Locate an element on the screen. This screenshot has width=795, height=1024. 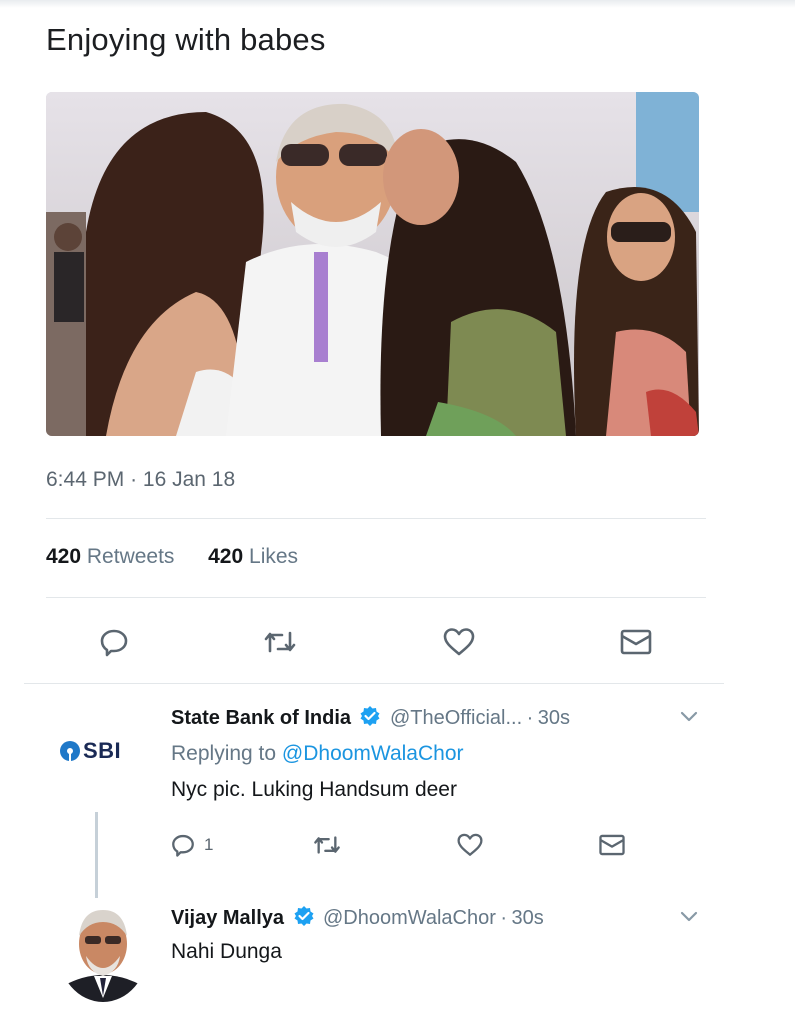
retweets-label: Retweets is located at coordinates (130, 556).